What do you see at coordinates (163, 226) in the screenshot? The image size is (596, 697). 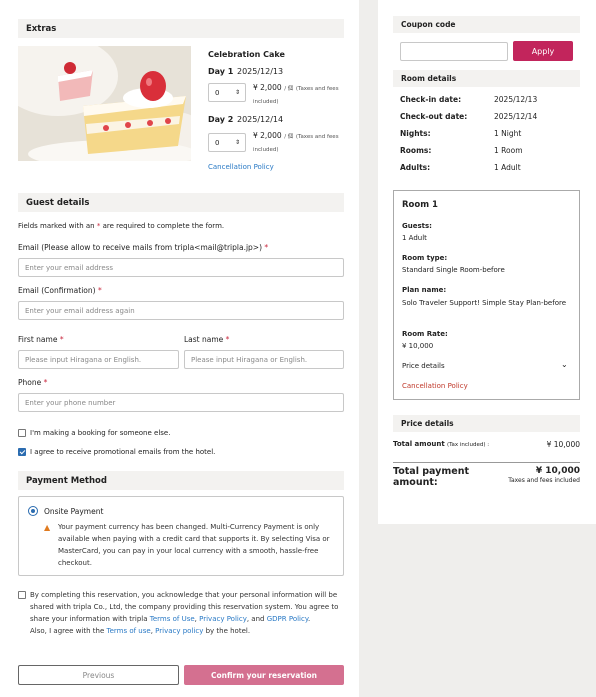 I see `required-note-post: are required to complete the form.` at bounding box center [163, 226].